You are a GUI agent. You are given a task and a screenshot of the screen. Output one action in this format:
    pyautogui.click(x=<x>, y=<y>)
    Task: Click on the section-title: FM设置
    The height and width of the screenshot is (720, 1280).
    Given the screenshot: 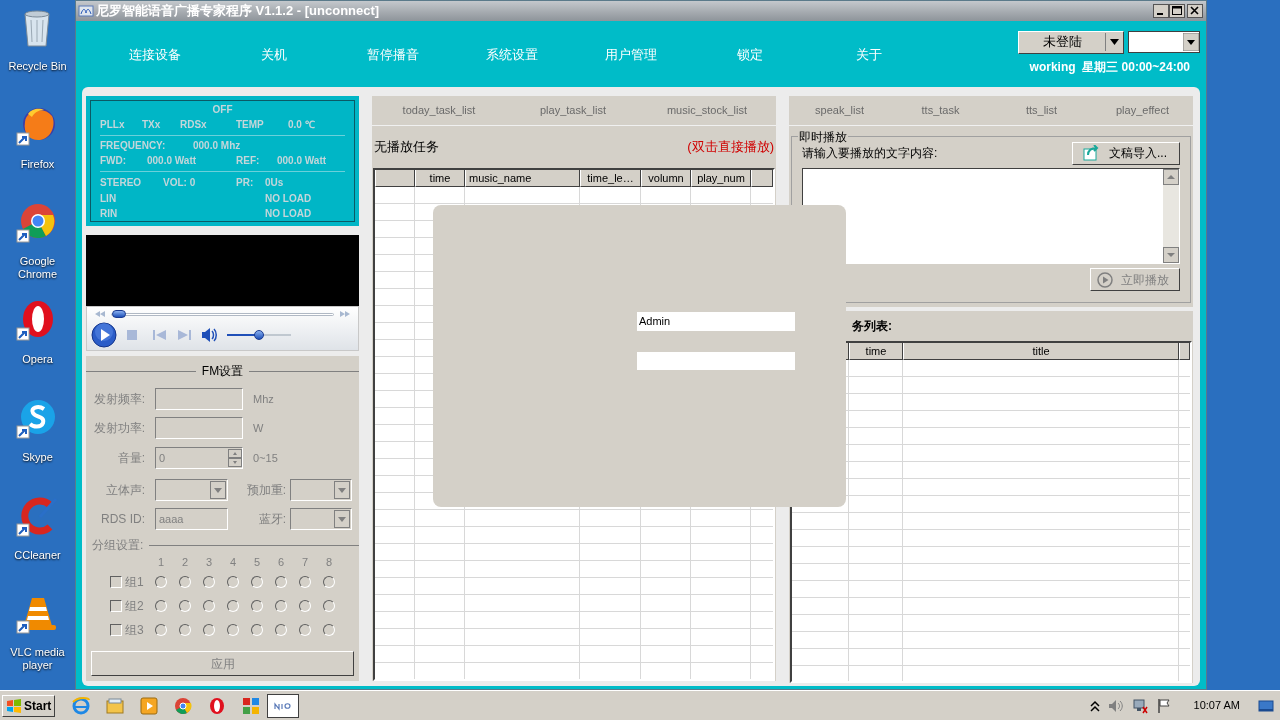 What is the action you would take?
    pyautogui.click(x=222, y=371)
    